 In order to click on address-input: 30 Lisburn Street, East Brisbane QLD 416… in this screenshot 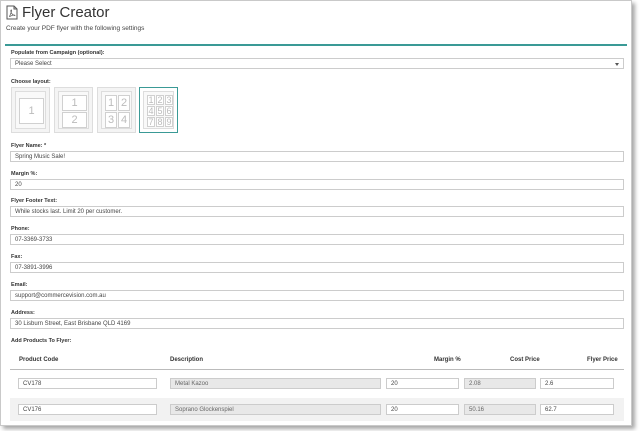, I will do `click(317, 323)`.